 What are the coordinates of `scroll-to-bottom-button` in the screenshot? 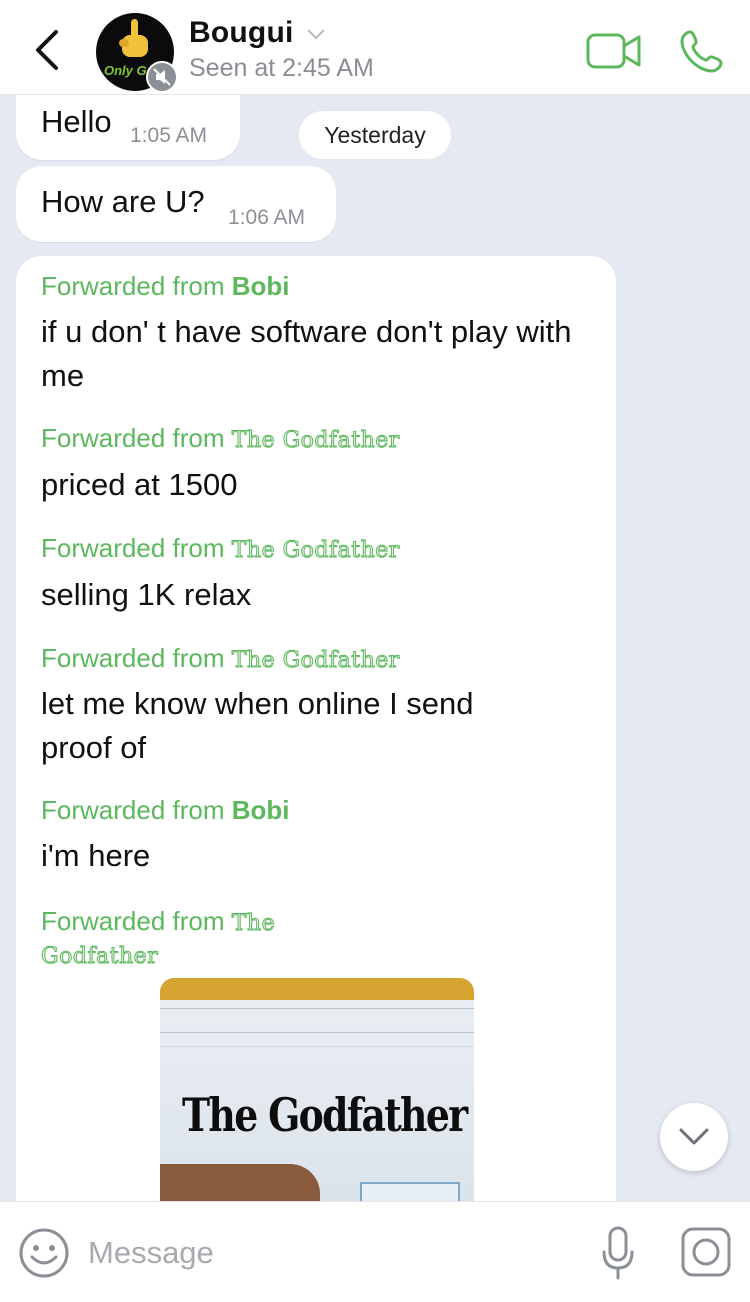 It's located at (694, 1137).